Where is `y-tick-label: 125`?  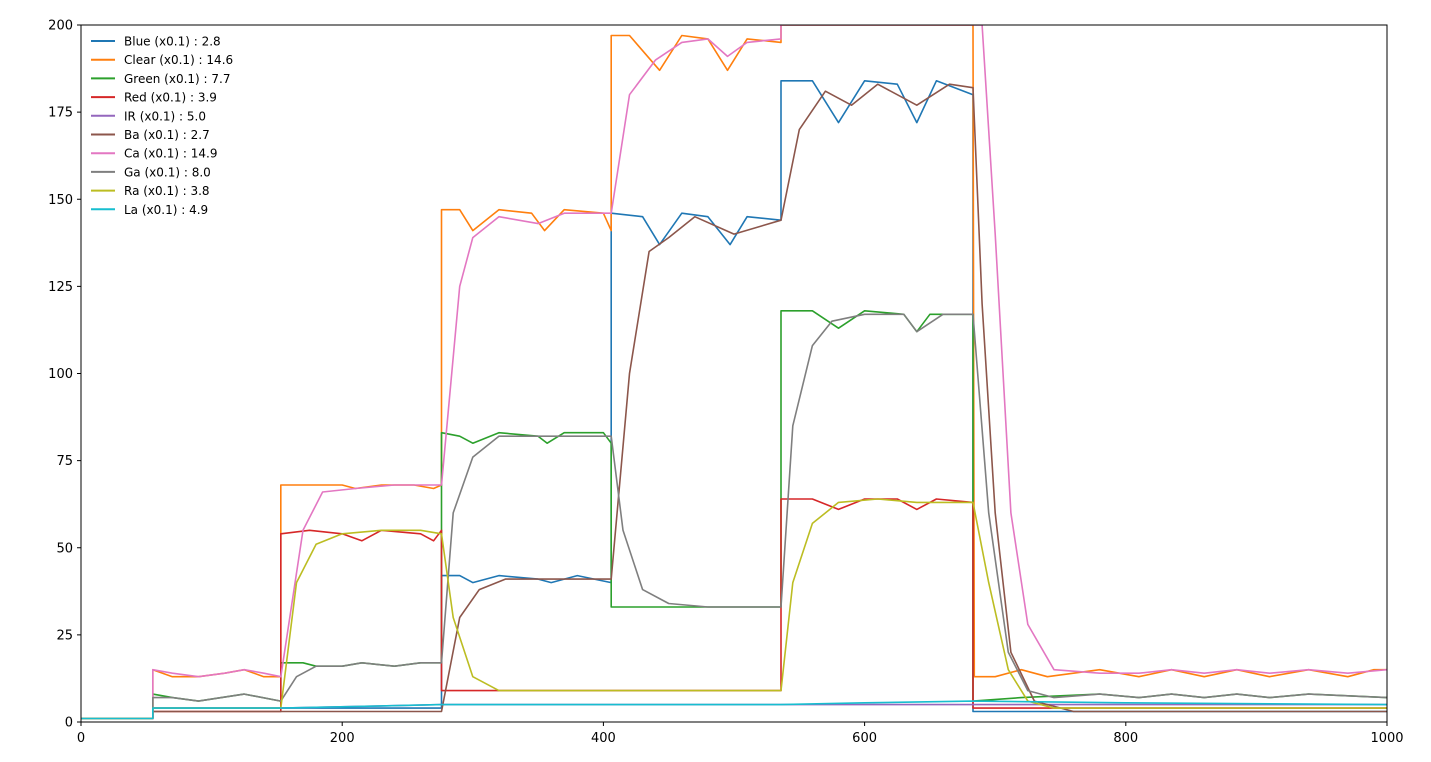
y-tick-label: 125 is located at coordinates (60, 287).